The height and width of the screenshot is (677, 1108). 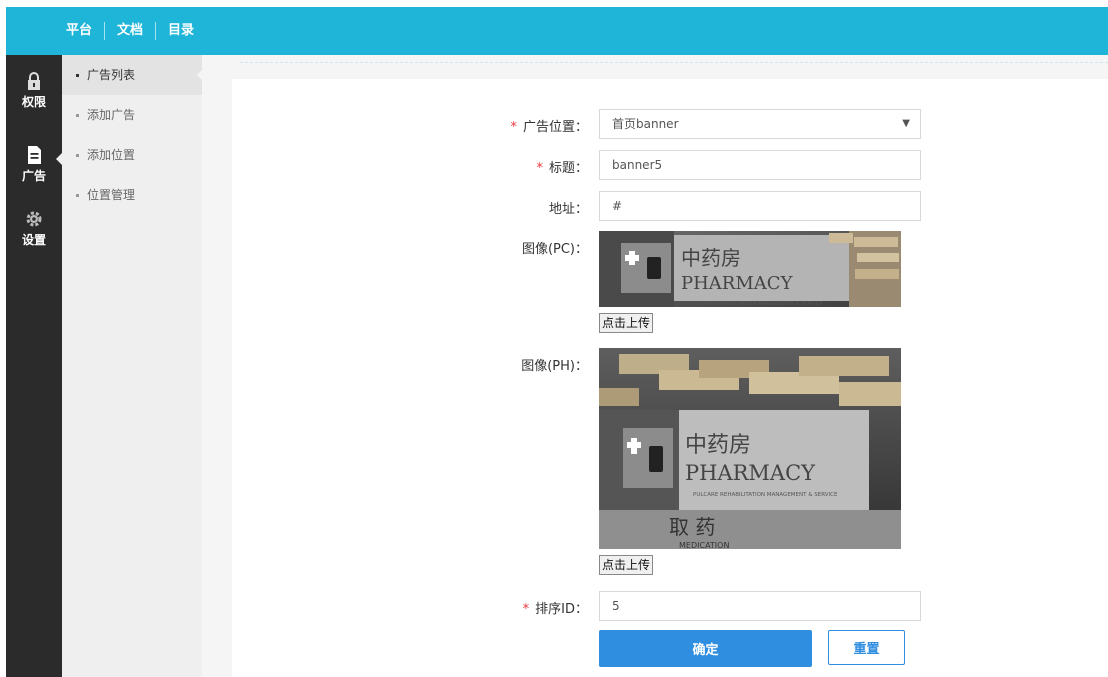 I want to click on submenu-item-add-position: 添加位置, so click(x=132, y=155).